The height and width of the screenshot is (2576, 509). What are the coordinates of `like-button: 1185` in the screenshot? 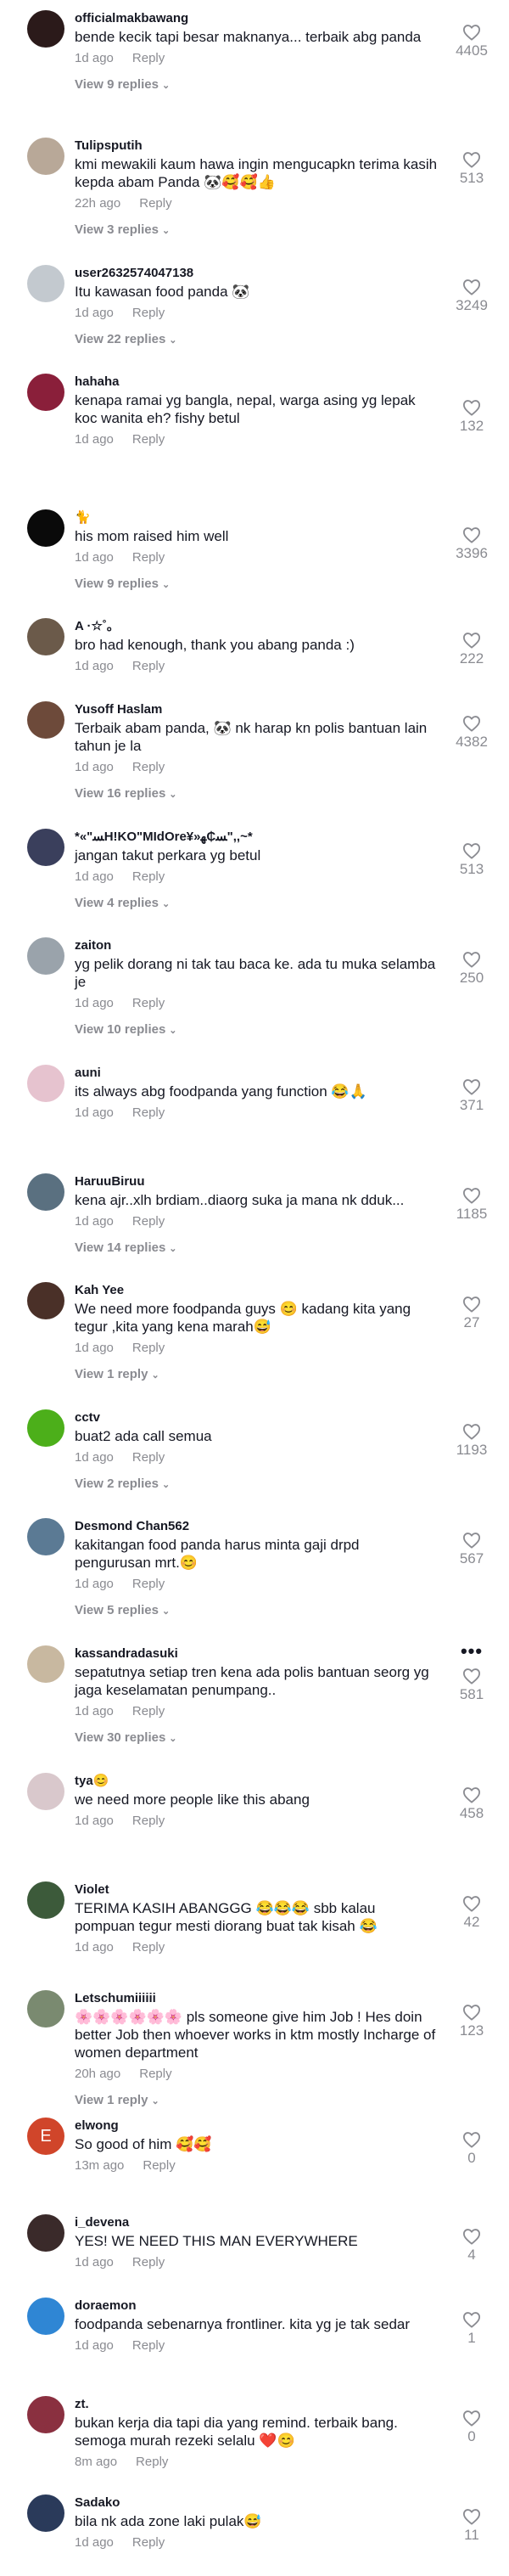 It's located at (472, 1205).